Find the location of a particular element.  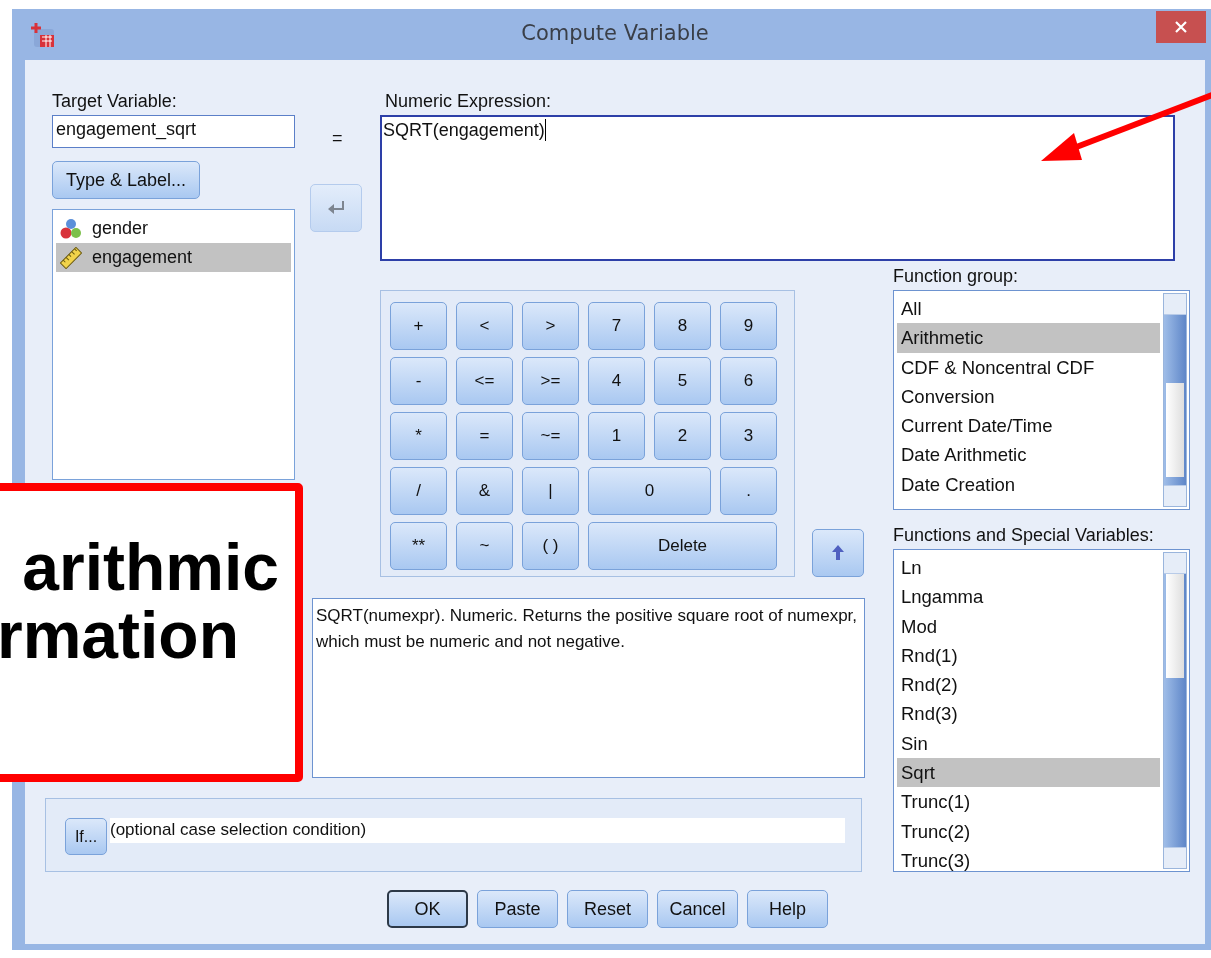

variable-item: engagement is located at coordinates (173, 257).